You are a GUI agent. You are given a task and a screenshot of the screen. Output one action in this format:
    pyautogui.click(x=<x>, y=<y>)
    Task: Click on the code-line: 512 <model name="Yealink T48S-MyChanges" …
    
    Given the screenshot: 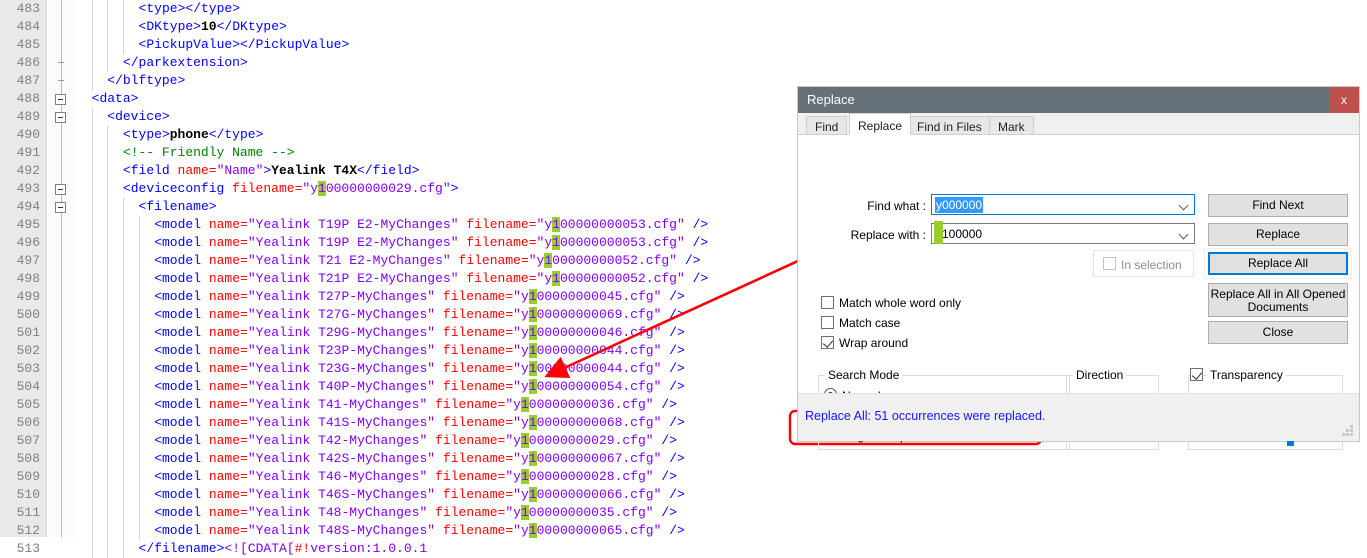 What is the action you would take?
    pyautogui.click(x=683, y=531)
    